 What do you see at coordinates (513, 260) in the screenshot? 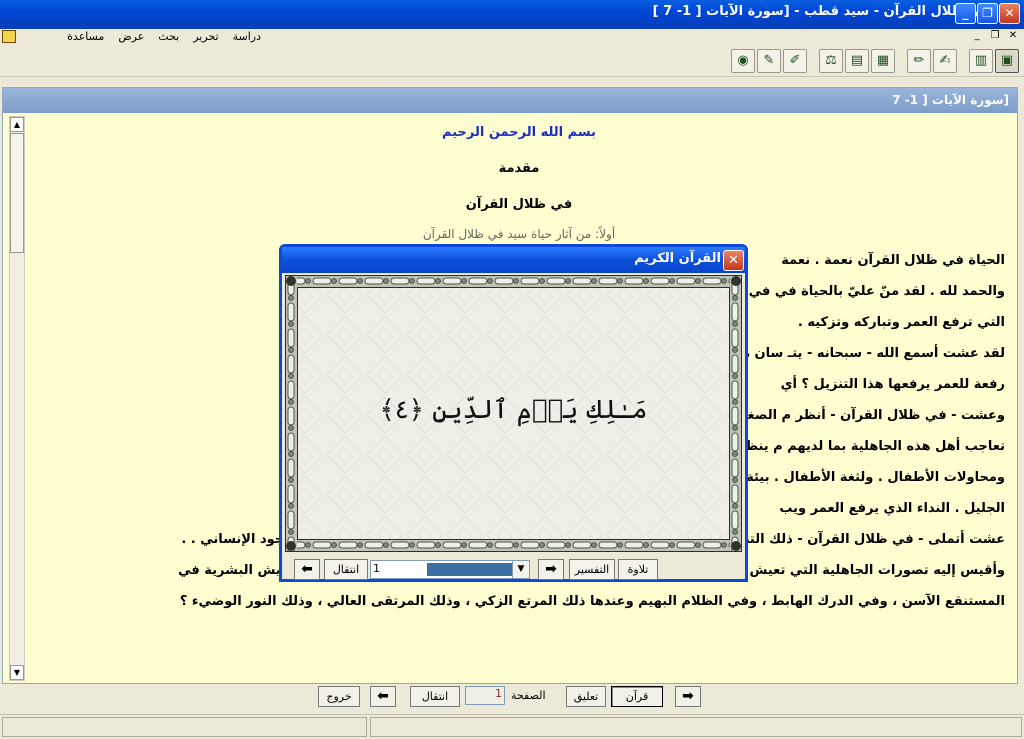
I see `dialog-title-bar: القرآن الكريم` at bounding box center [513, 260].